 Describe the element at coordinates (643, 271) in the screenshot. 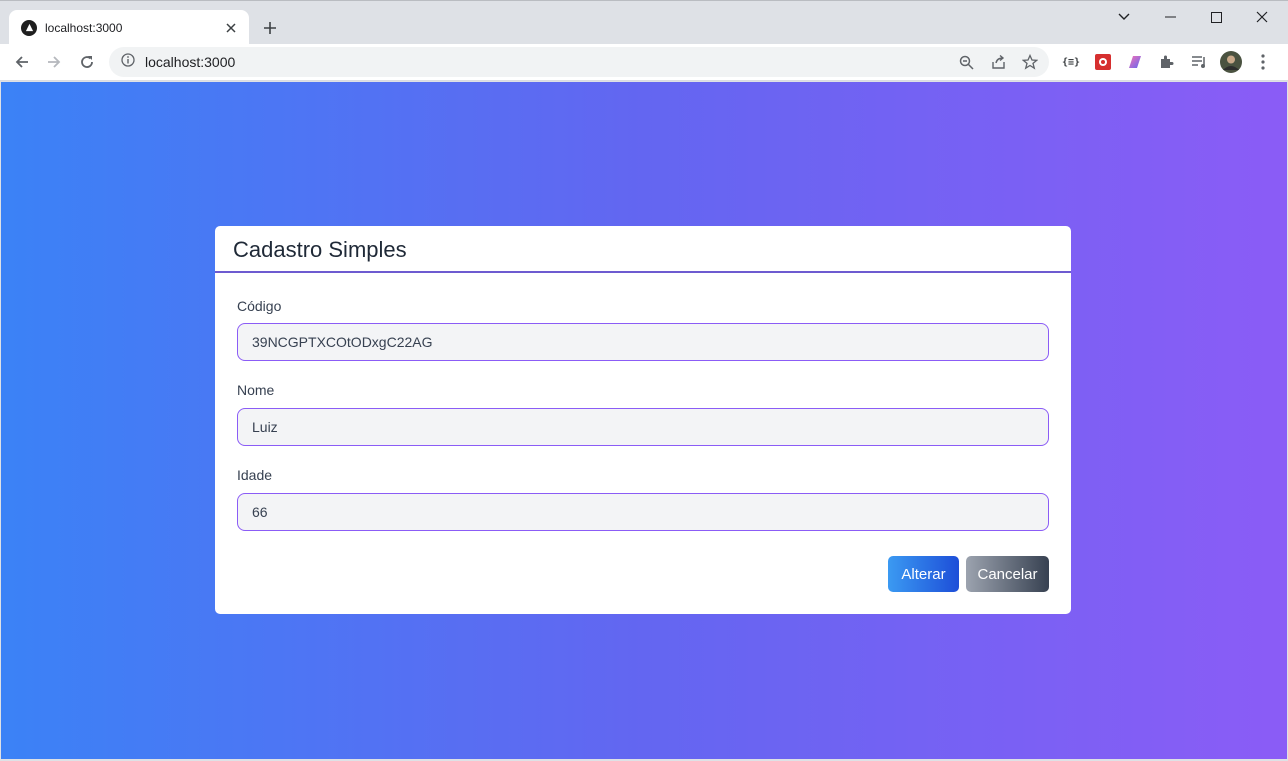

I see `header-divider` at that location.